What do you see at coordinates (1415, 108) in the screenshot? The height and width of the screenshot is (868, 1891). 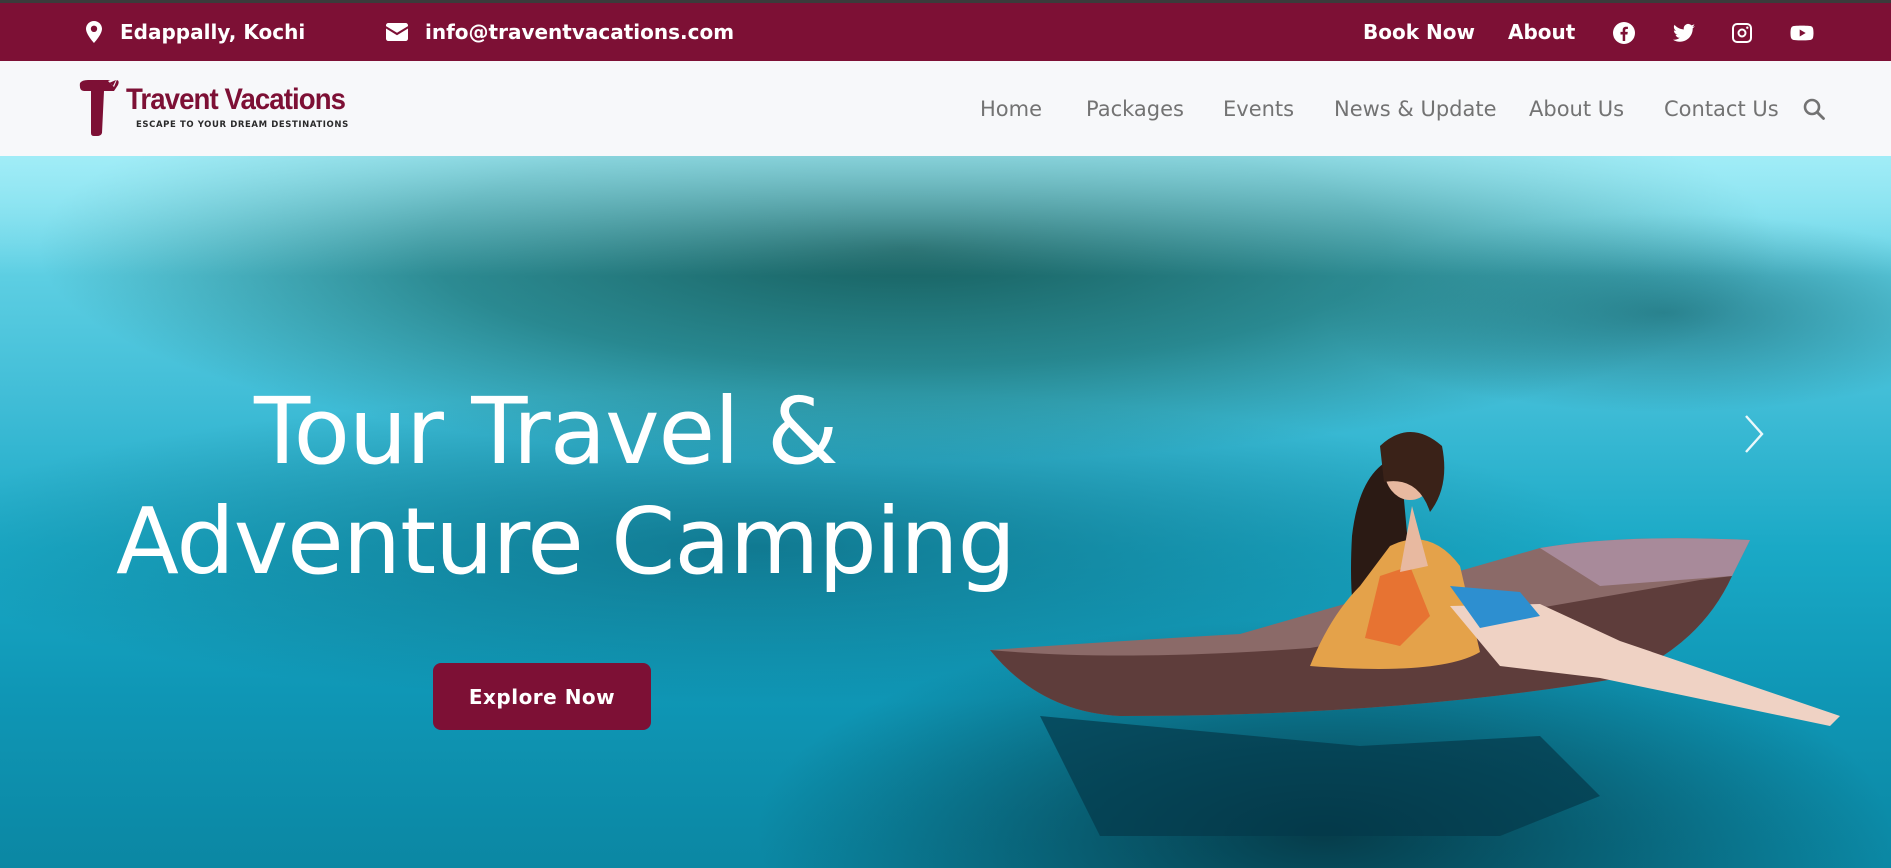 I see `nav-news-update: News & Update` at bounding box center [1415, 108].